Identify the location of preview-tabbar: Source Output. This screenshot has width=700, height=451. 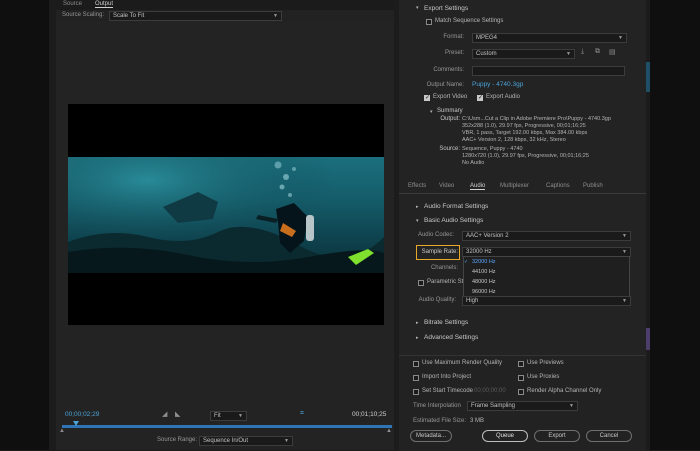
(225, 5).